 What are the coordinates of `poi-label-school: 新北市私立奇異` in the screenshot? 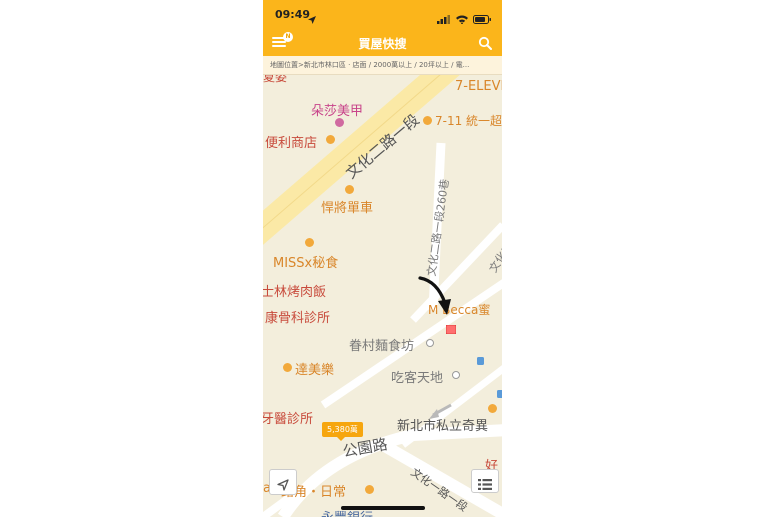 It's located at (443, 426).